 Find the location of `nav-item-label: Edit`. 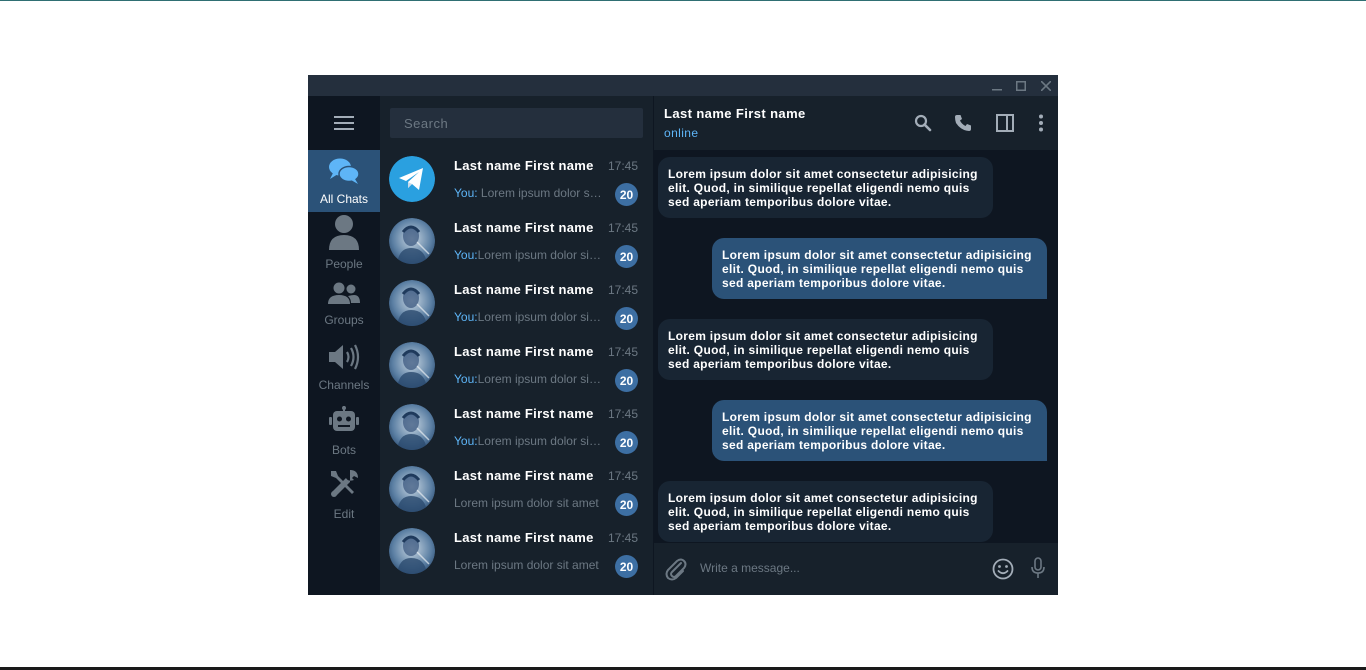

nav-item-label: Edit is located at coordinates (344, 514).